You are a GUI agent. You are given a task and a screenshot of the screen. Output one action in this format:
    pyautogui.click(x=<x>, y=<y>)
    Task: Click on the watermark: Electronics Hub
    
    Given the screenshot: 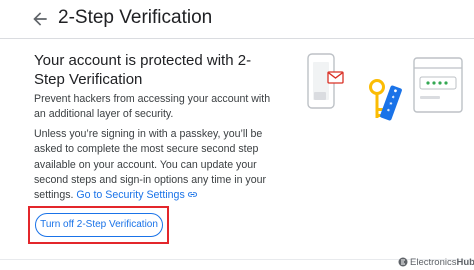 What is the action you would take?
    pyautogui.click(x=436, y=262)
    